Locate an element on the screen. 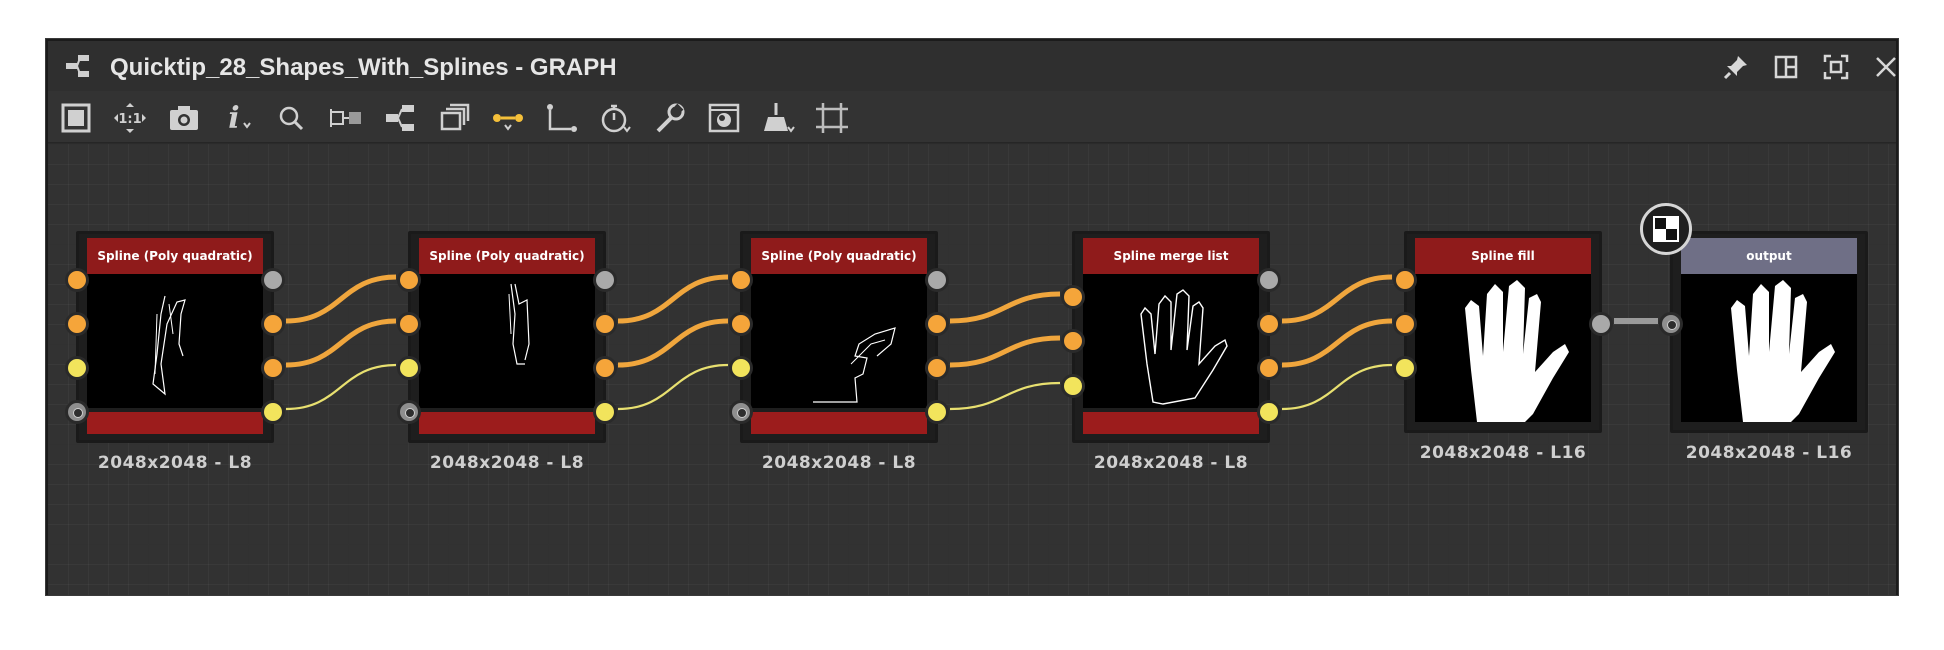 This screenshot has width=1944, height=650. preview-icon is located at coordinates (724, 118).